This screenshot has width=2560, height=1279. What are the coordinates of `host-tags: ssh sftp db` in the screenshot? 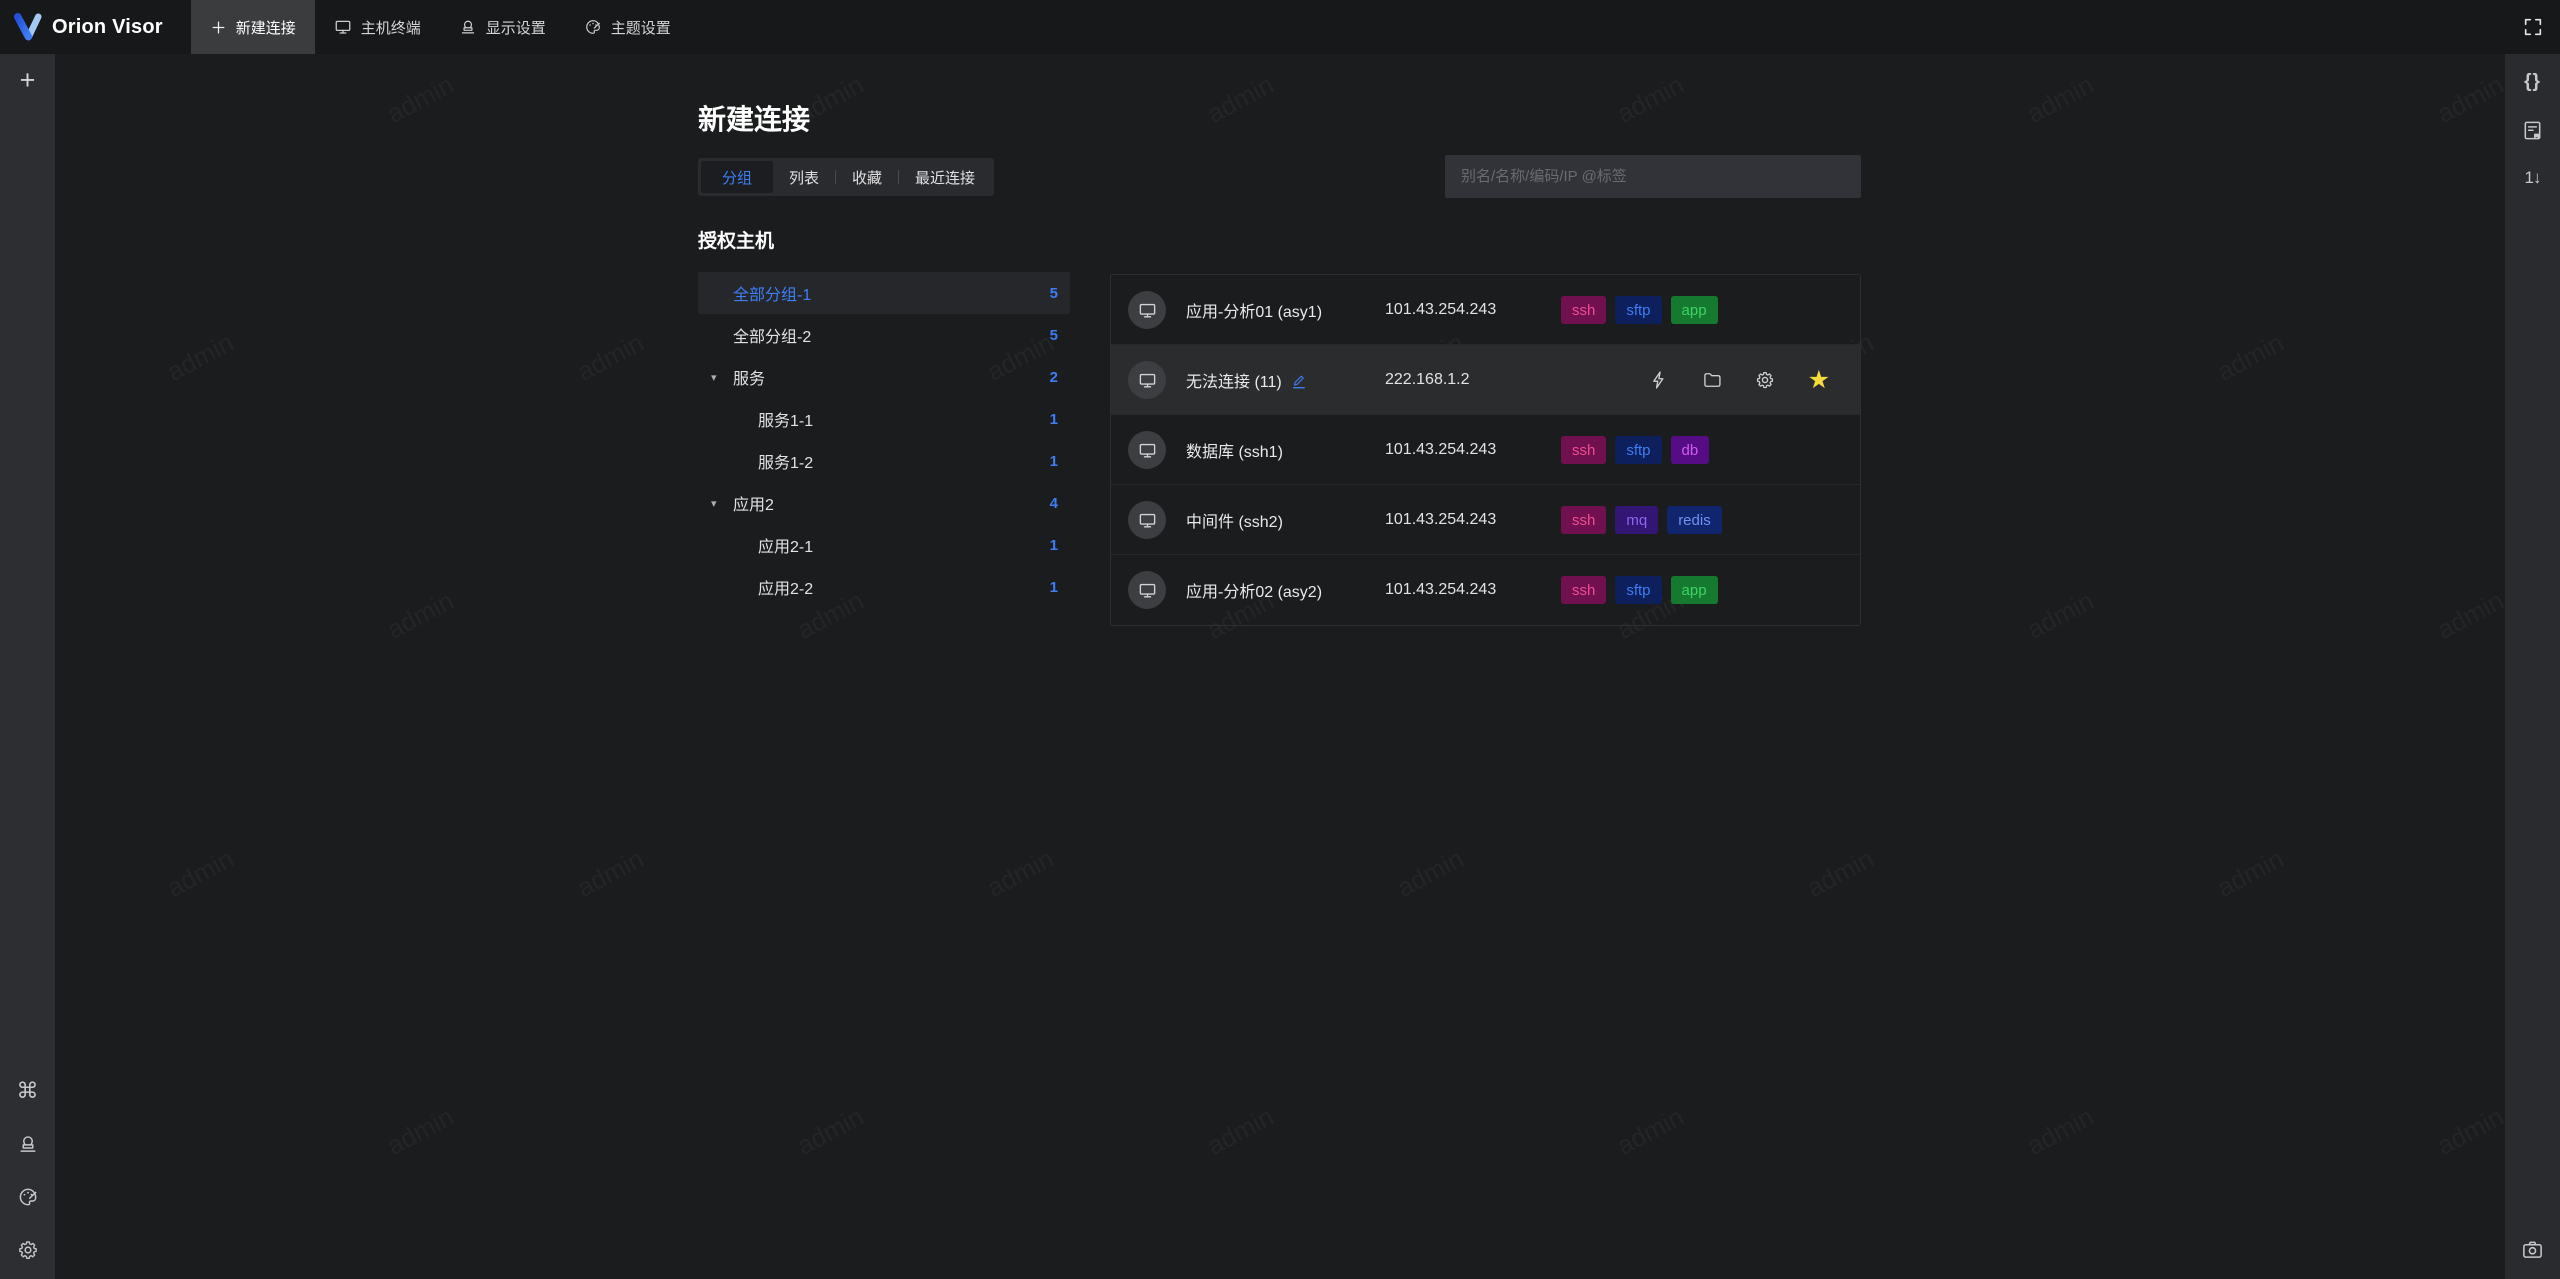 It's located at (1635, 450).